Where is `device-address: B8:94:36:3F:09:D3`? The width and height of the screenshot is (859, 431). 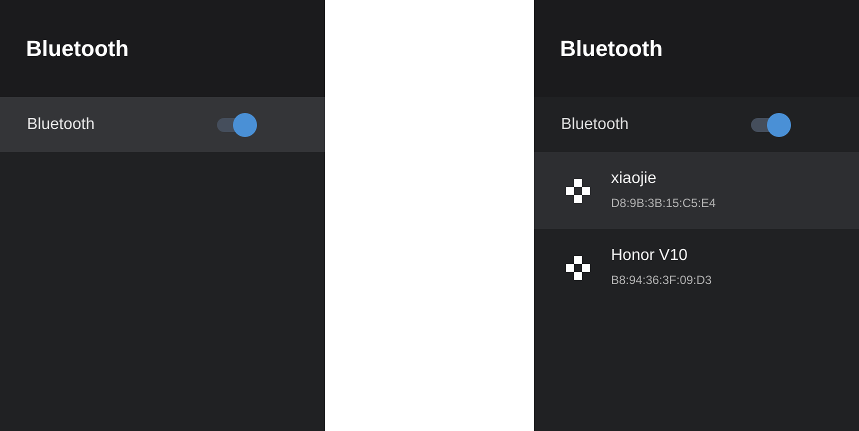 device-address: B8:94:36:3F:09:D3 is located at coordinates (661, 280).